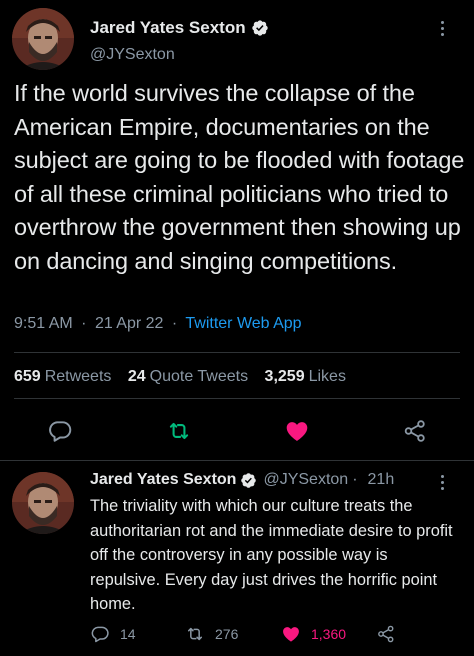 This screenshot has height=656, width=474. What do you see at coordinates (129, 323) in the screenshot?
I see `tweet-date: 21 Apr 22` at bounding box center [129, 323].